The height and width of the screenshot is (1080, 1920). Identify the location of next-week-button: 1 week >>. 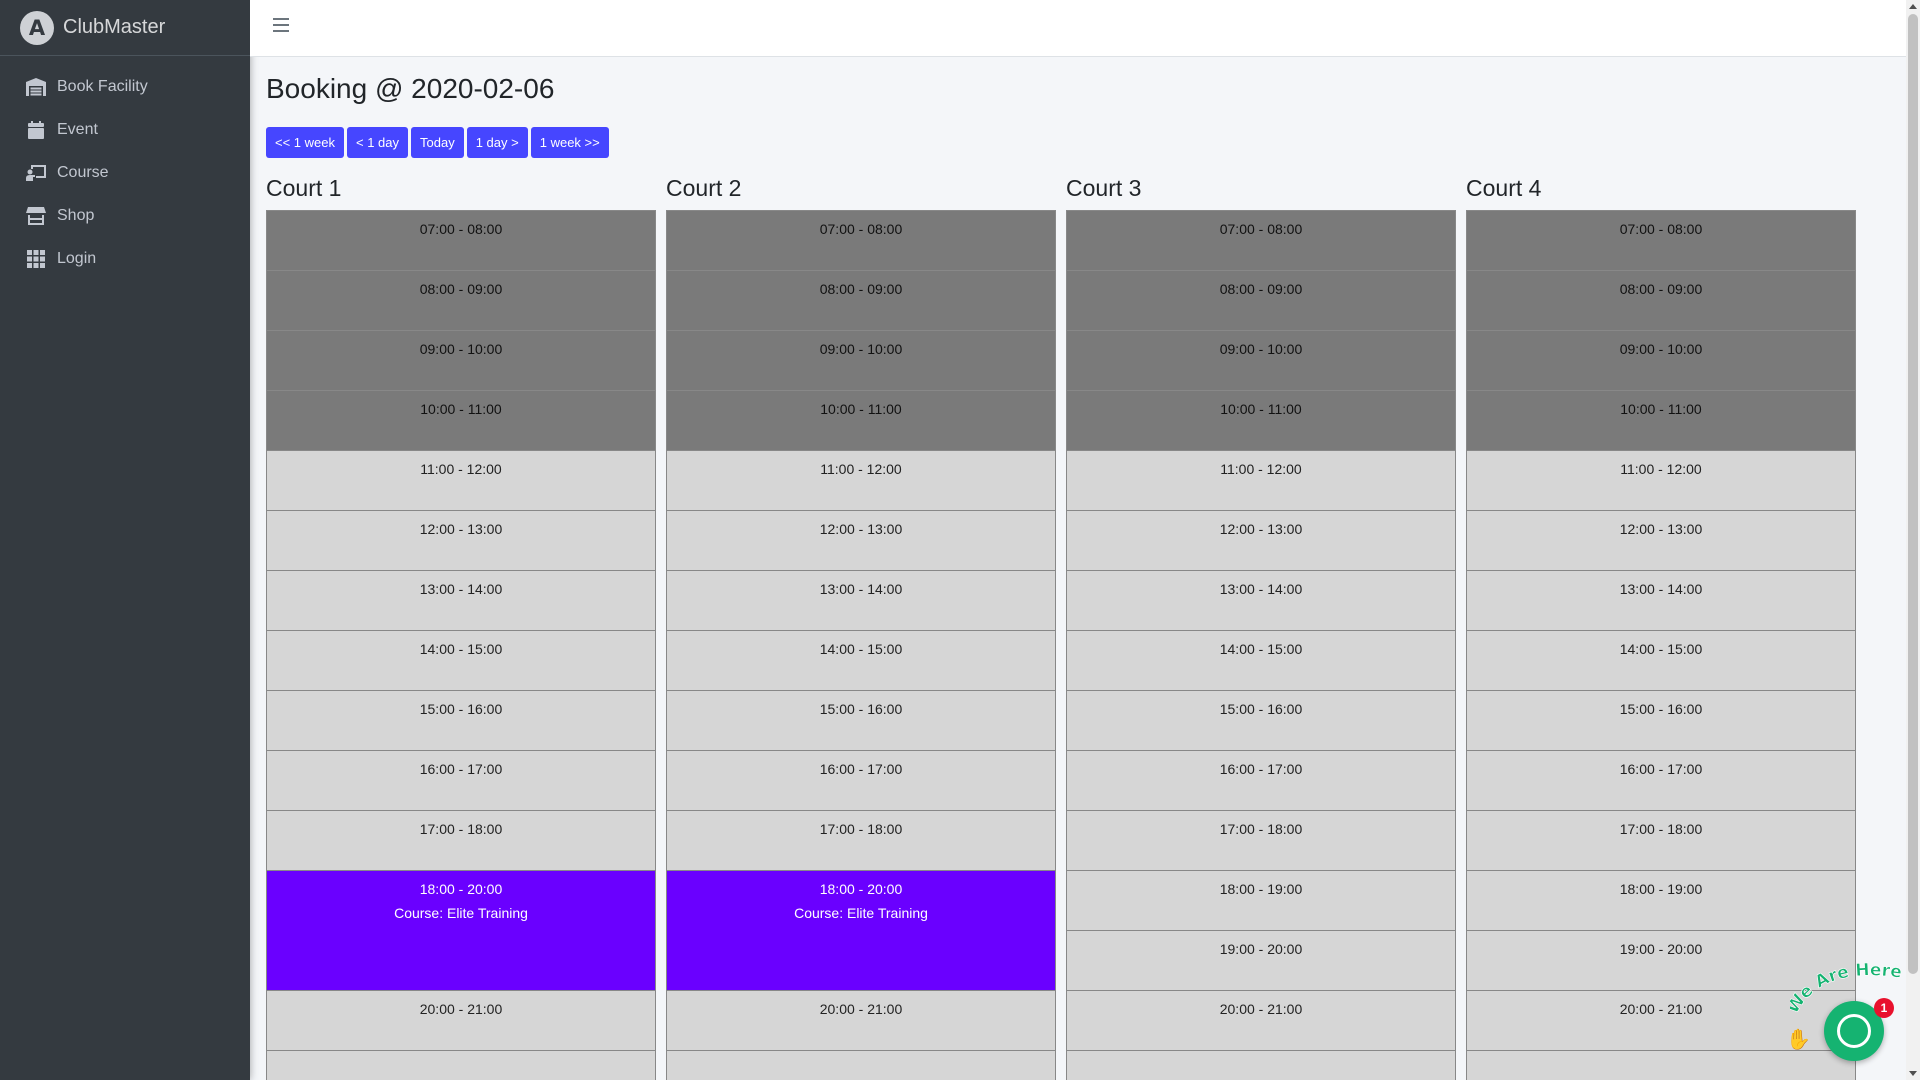
(569, 142).